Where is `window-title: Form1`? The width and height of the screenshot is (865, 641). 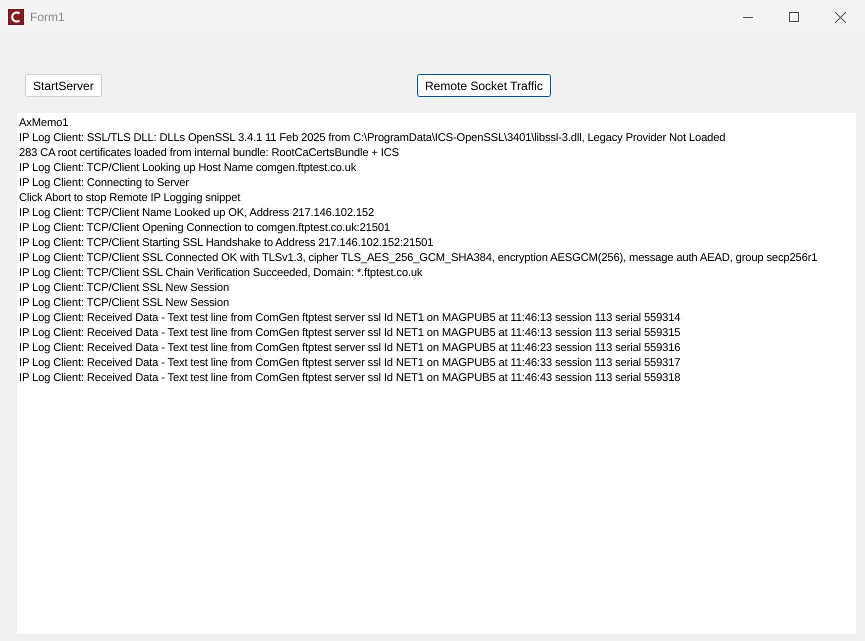
window-title: Form1 is located at coordinates (47, 17).